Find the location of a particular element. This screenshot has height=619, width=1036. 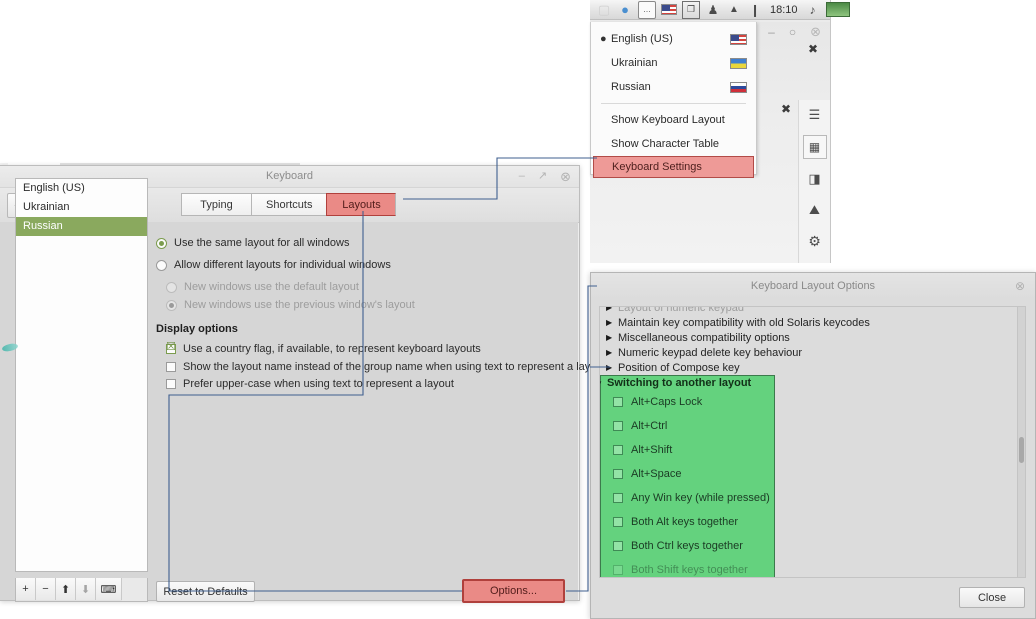

move-up-button: ⬆ is located at coordinates (66, 589).